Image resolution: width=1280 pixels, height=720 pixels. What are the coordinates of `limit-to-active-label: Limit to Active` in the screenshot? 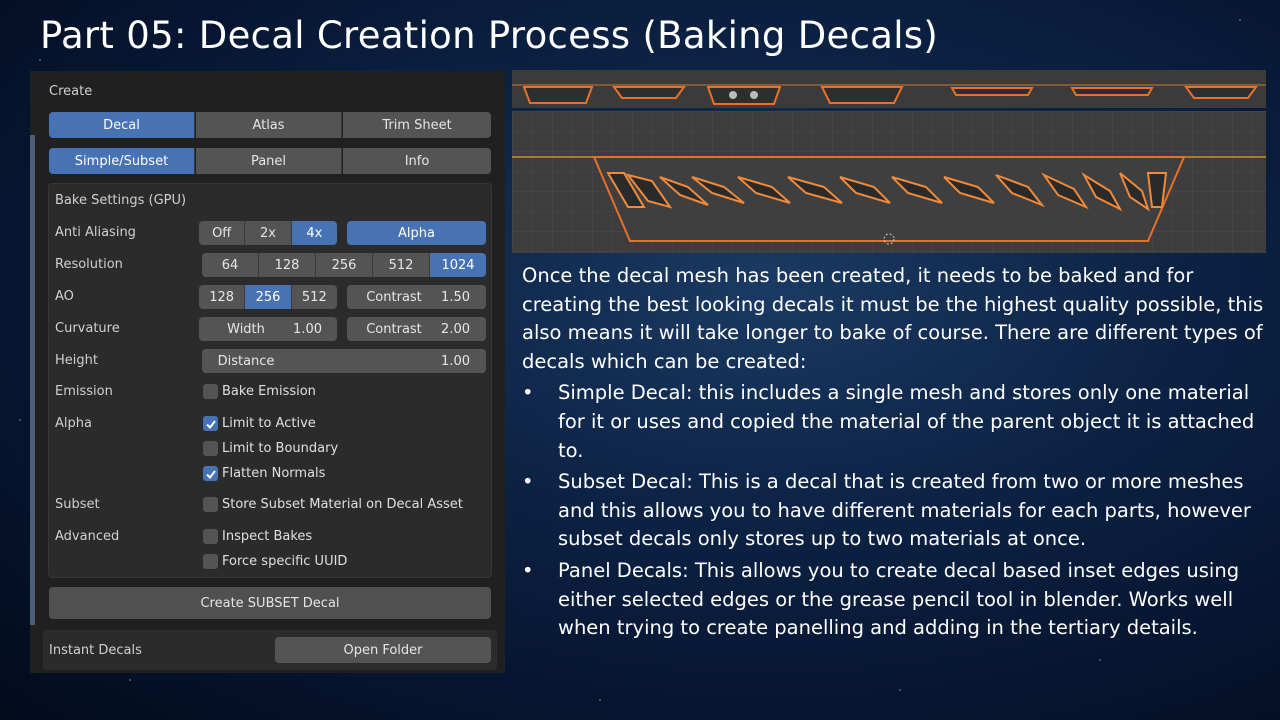 It's located at (269, 423).